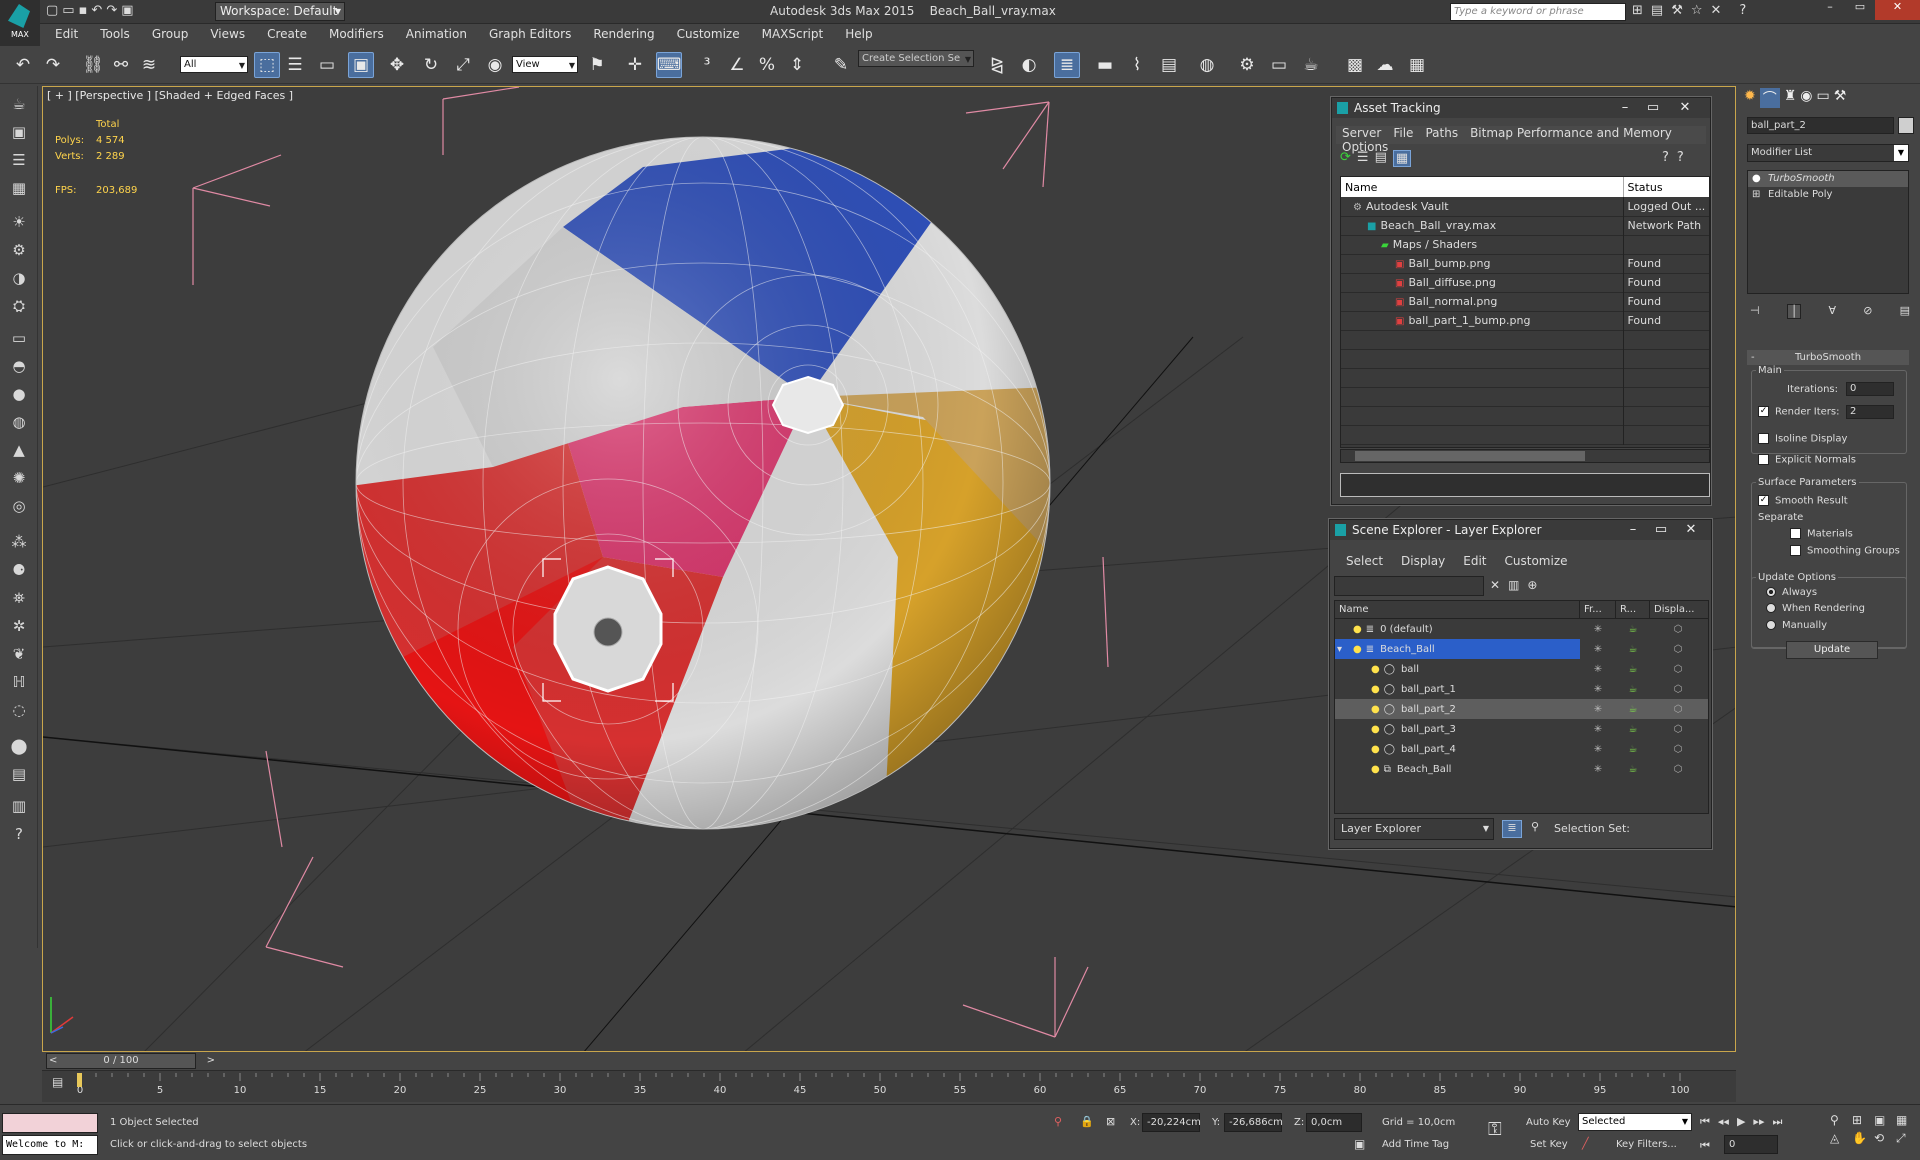 This screenshot has height=1160, width=1920. I want to click on hair-icon: ℍ, so click(19, 682).